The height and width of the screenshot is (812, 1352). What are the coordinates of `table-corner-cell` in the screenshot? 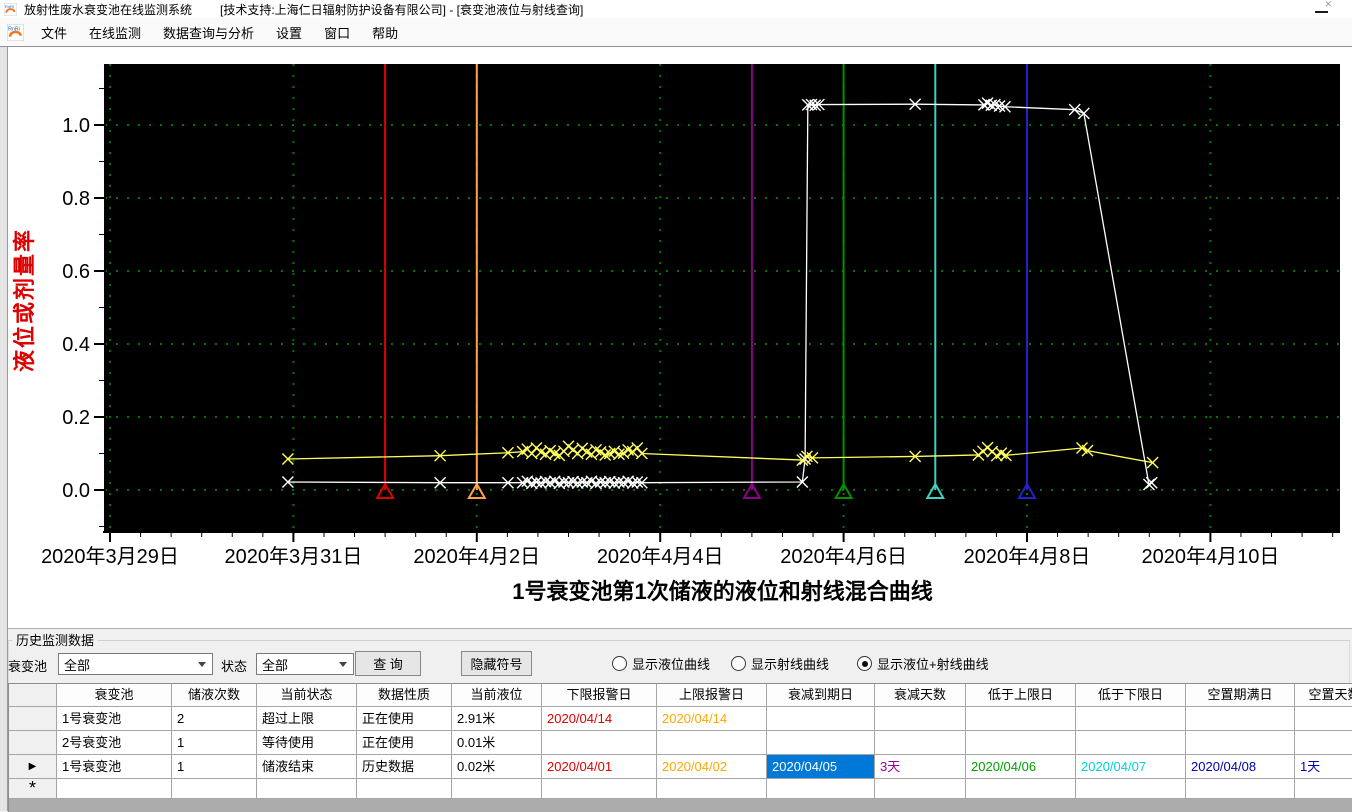 It's located at (33, 695).